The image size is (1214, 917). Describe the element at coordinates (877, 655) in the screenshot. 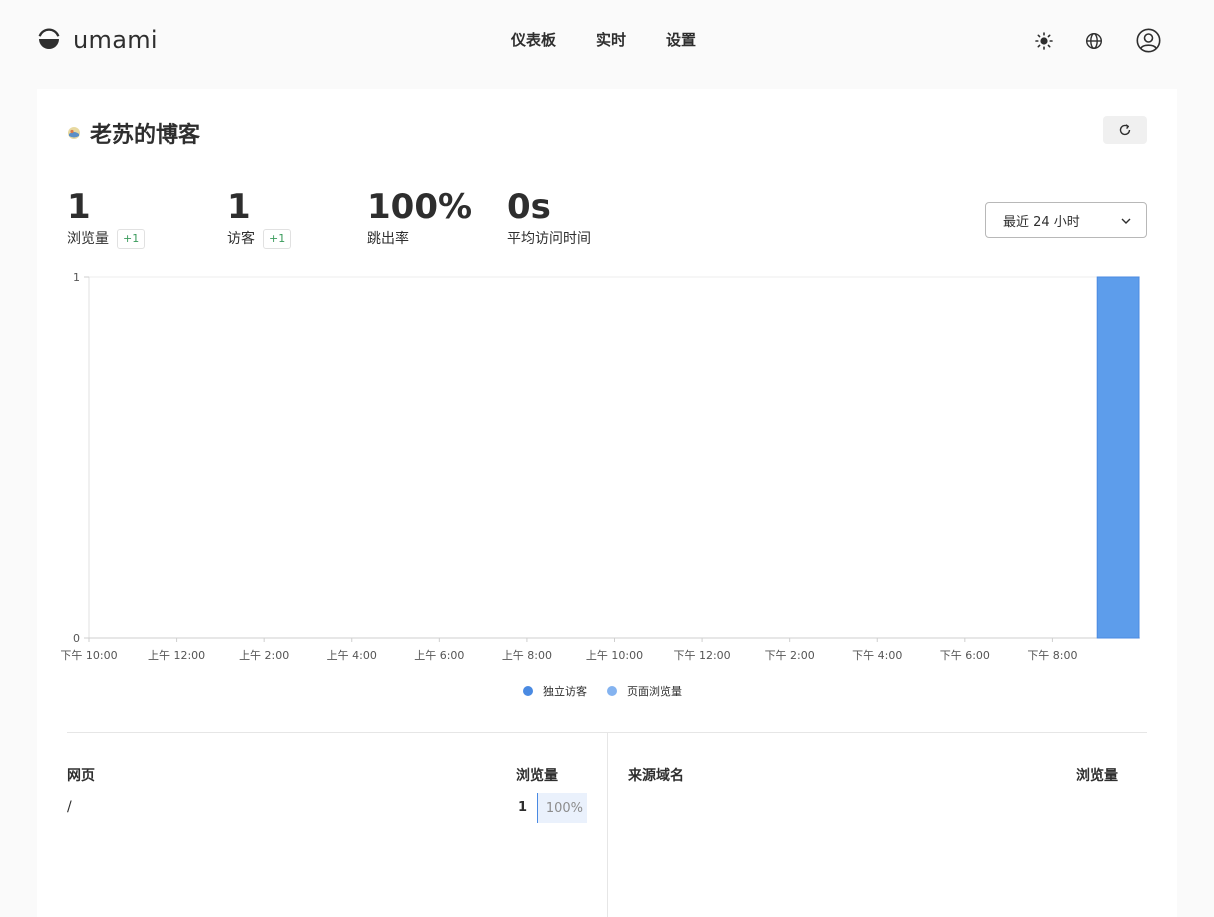

I see `x-tick-label: 下午 4:00` at that location.